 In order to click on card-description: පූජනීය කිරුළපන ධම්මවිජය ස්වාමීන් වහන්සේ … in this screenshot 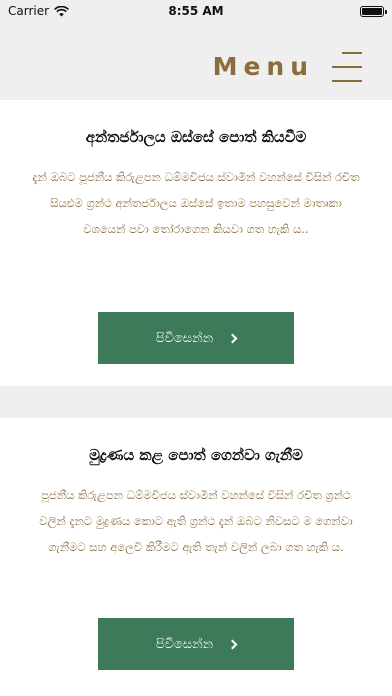, I will do `click(196, 521)`.